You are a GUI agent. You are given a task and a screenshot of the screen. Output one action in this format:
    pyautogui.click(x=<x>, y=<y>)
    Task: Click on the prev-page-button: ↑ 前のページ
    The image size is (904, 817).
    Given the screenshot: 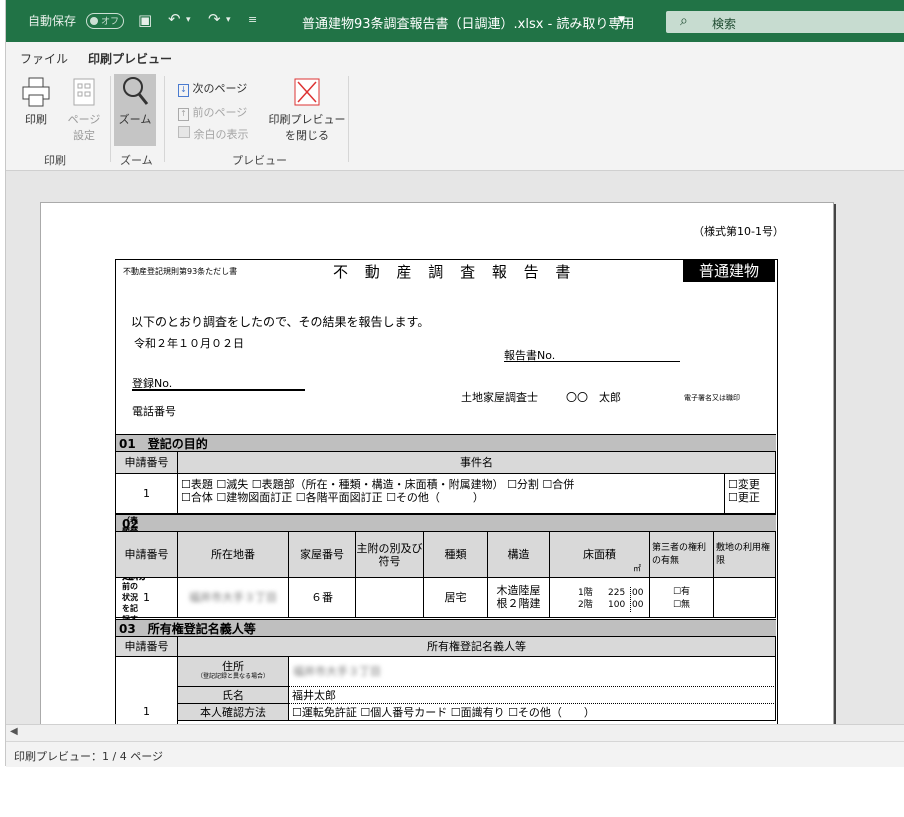 What is the action you would take?
    pyautogui.click(x=212, y=112)
    